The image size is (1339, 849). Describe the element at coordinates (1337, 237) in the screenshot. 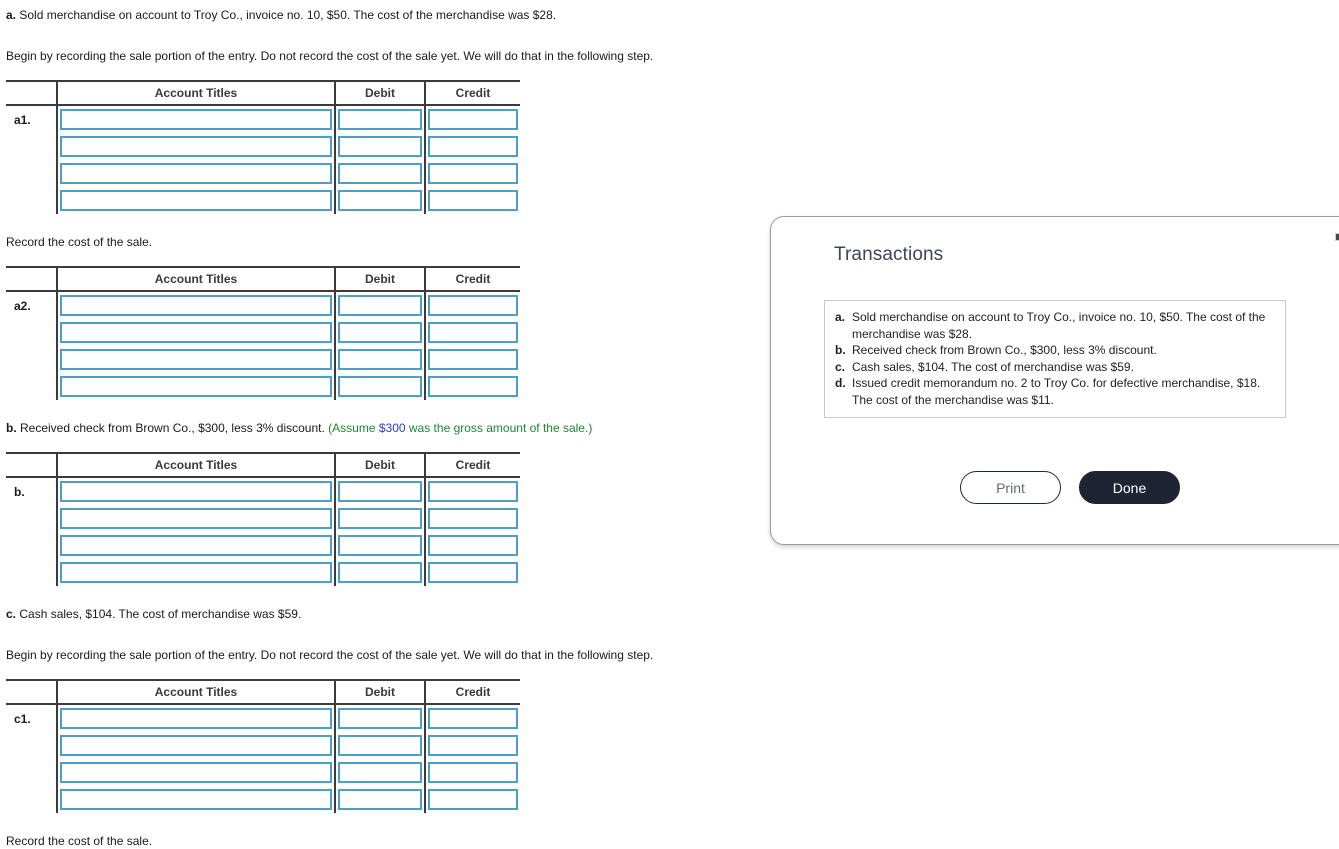

I see `minimize-icon` at that location.